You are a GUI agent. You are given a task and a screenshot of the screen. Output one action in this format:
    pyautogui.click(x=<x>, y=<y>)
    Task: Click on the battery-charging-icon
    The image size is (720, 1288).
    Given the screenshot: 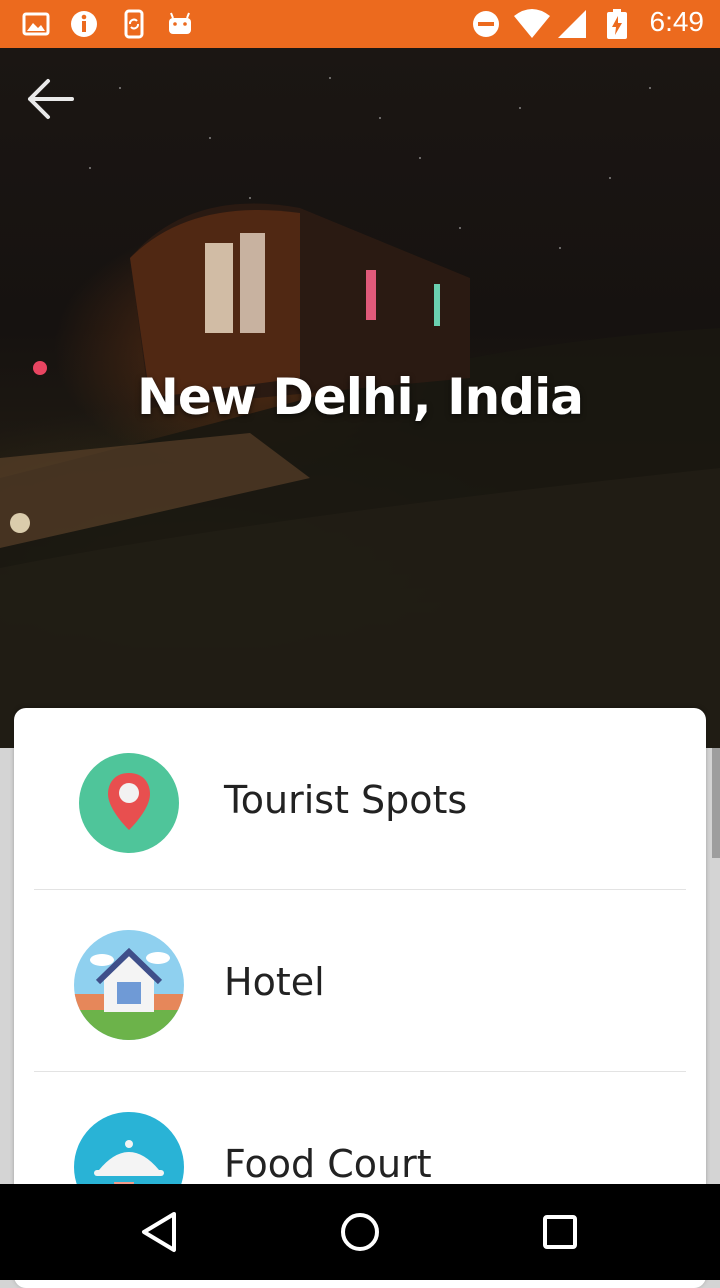 What is the action you would take?
    pyautogui.click(x=617, y=24)
    